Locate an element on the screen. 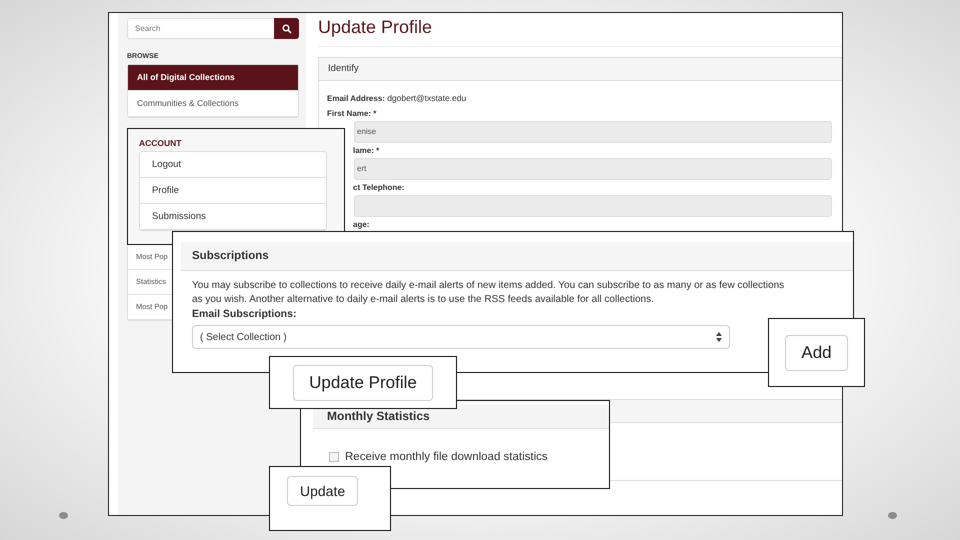 Image resolution: width=960 pixels, height=540 pixels. checkbox is located at coordinates (334, 457).